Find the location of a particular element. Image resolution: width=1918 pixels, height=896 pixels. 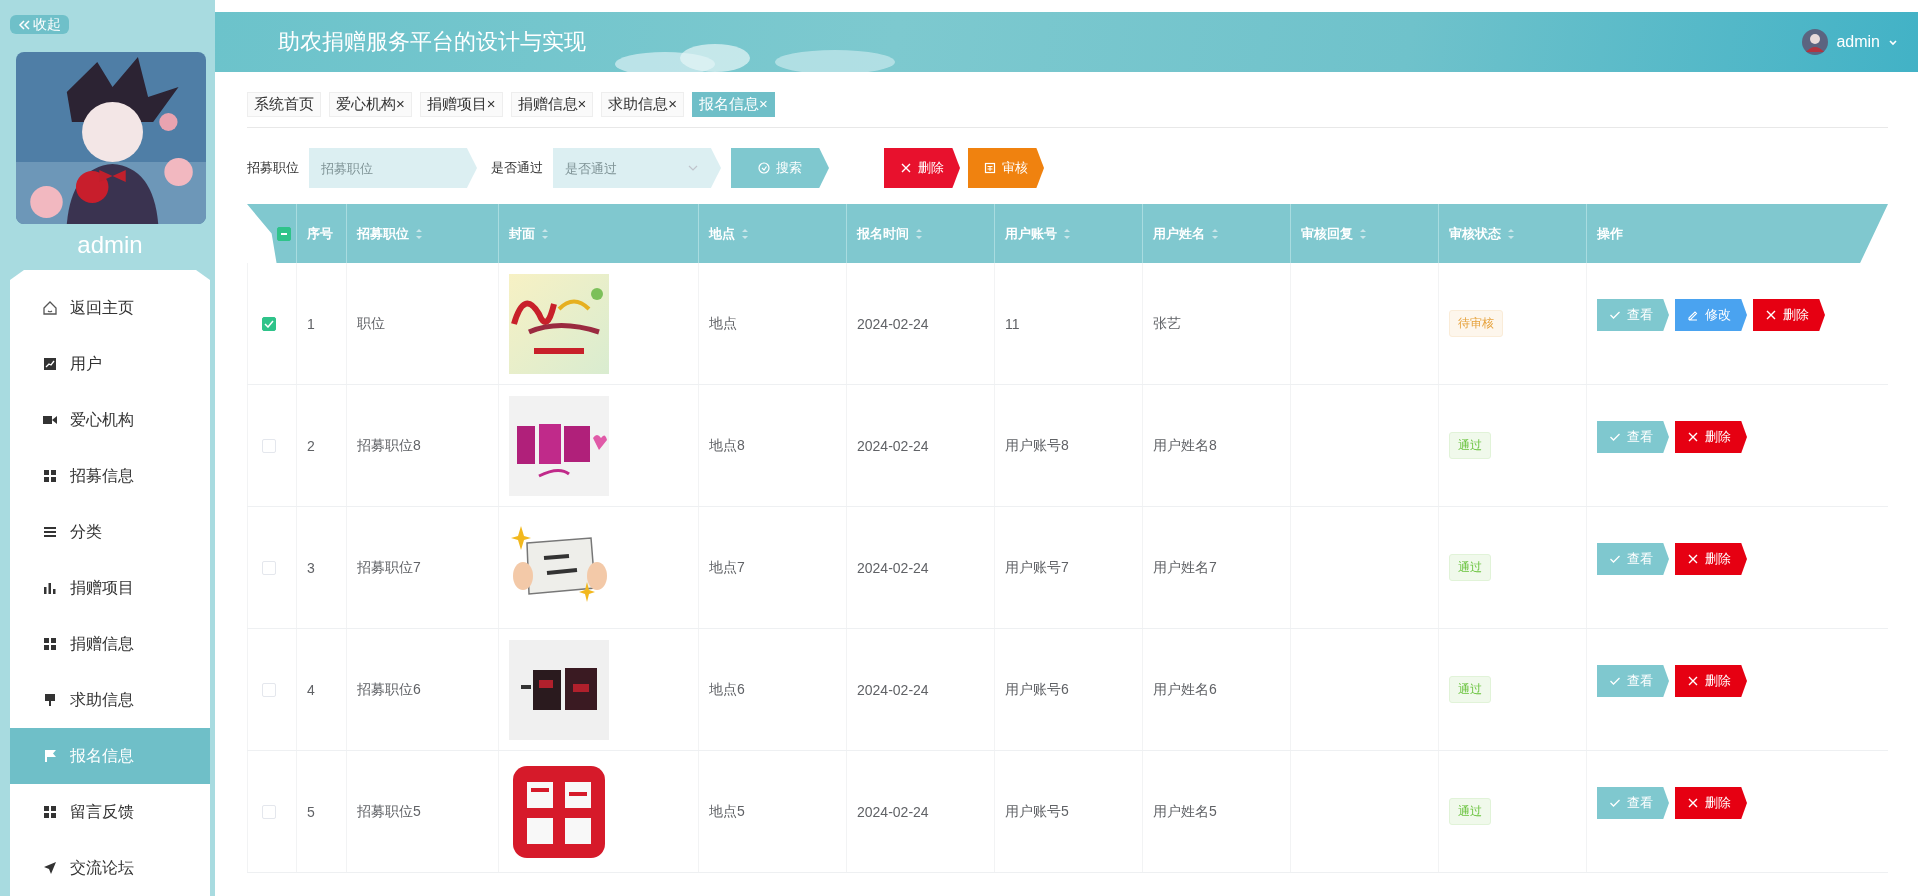

select-field: 是否通过 is located at coordinates (637, 168).